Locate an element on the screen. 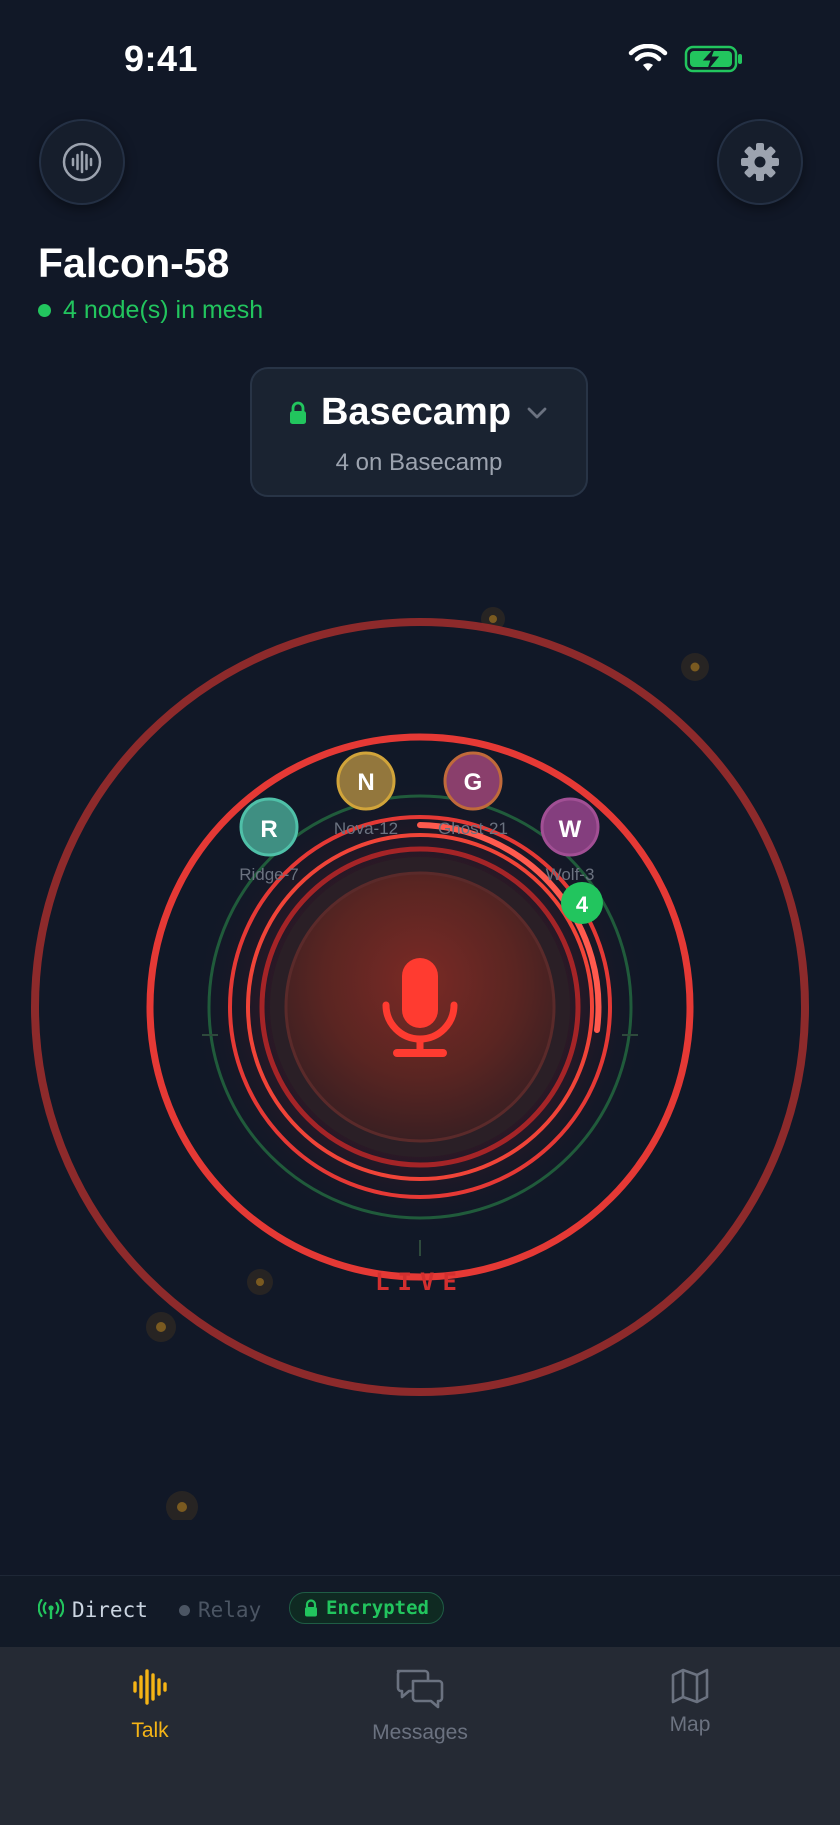 This screenshot has width=840, height=1825. status-icons is located at coordinates (686, 59).